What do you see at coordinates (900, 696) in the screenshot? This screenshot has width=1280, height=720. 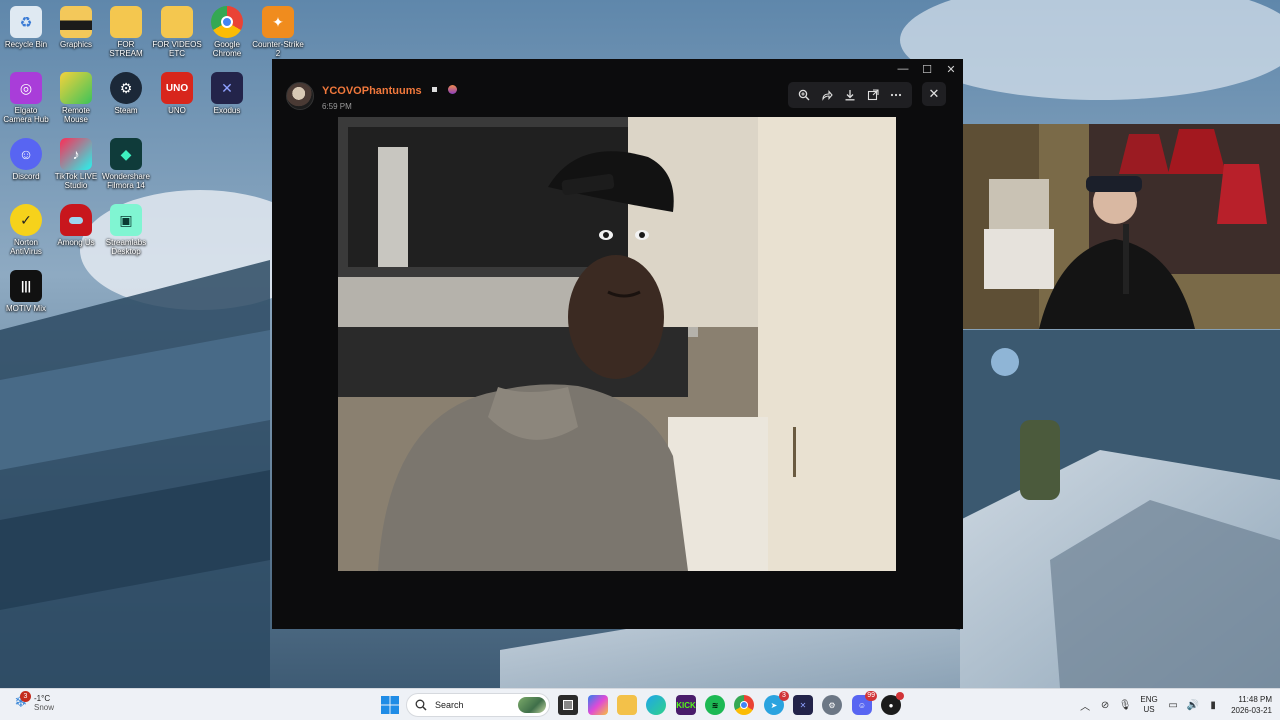 I see `recording-badge` at bounding box center [900, 696].